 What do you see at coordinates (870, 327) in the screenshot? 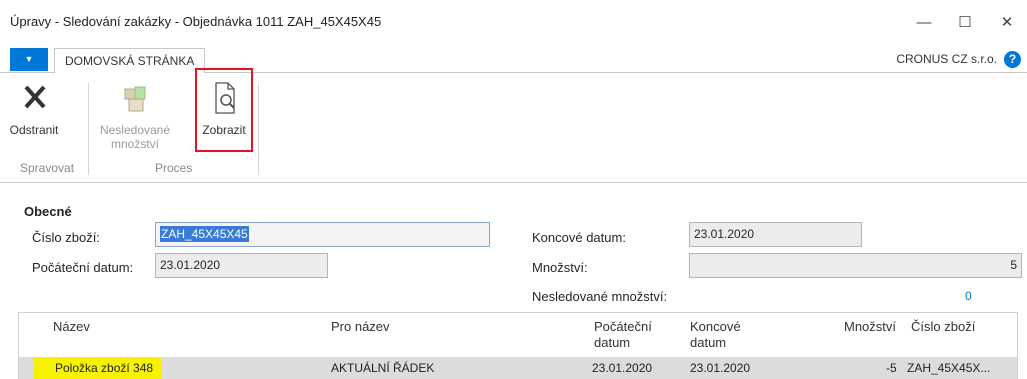
I see `col-header-quantity: Množství` at bounding box center [870, 327].